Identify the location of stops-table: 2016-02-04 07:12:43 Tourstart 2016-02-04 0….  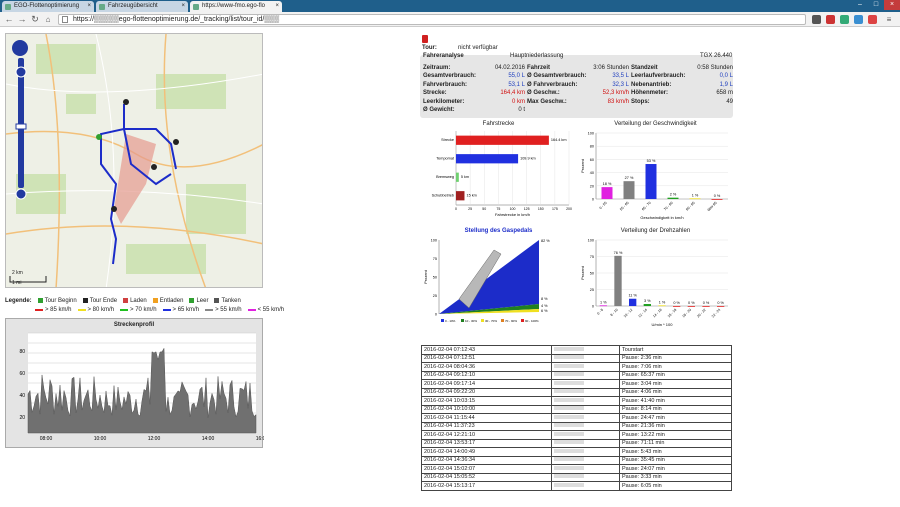
(576, 418).